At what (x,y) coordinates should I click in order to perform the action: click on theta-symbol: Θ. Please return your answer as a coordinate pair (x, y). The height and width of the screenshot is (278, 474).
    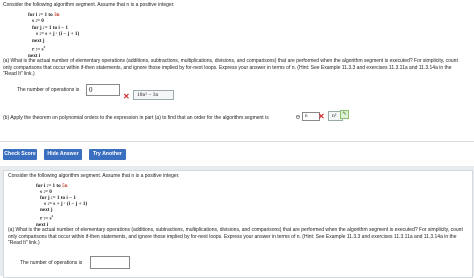
    Looking at the image, I should click on (298, 118).